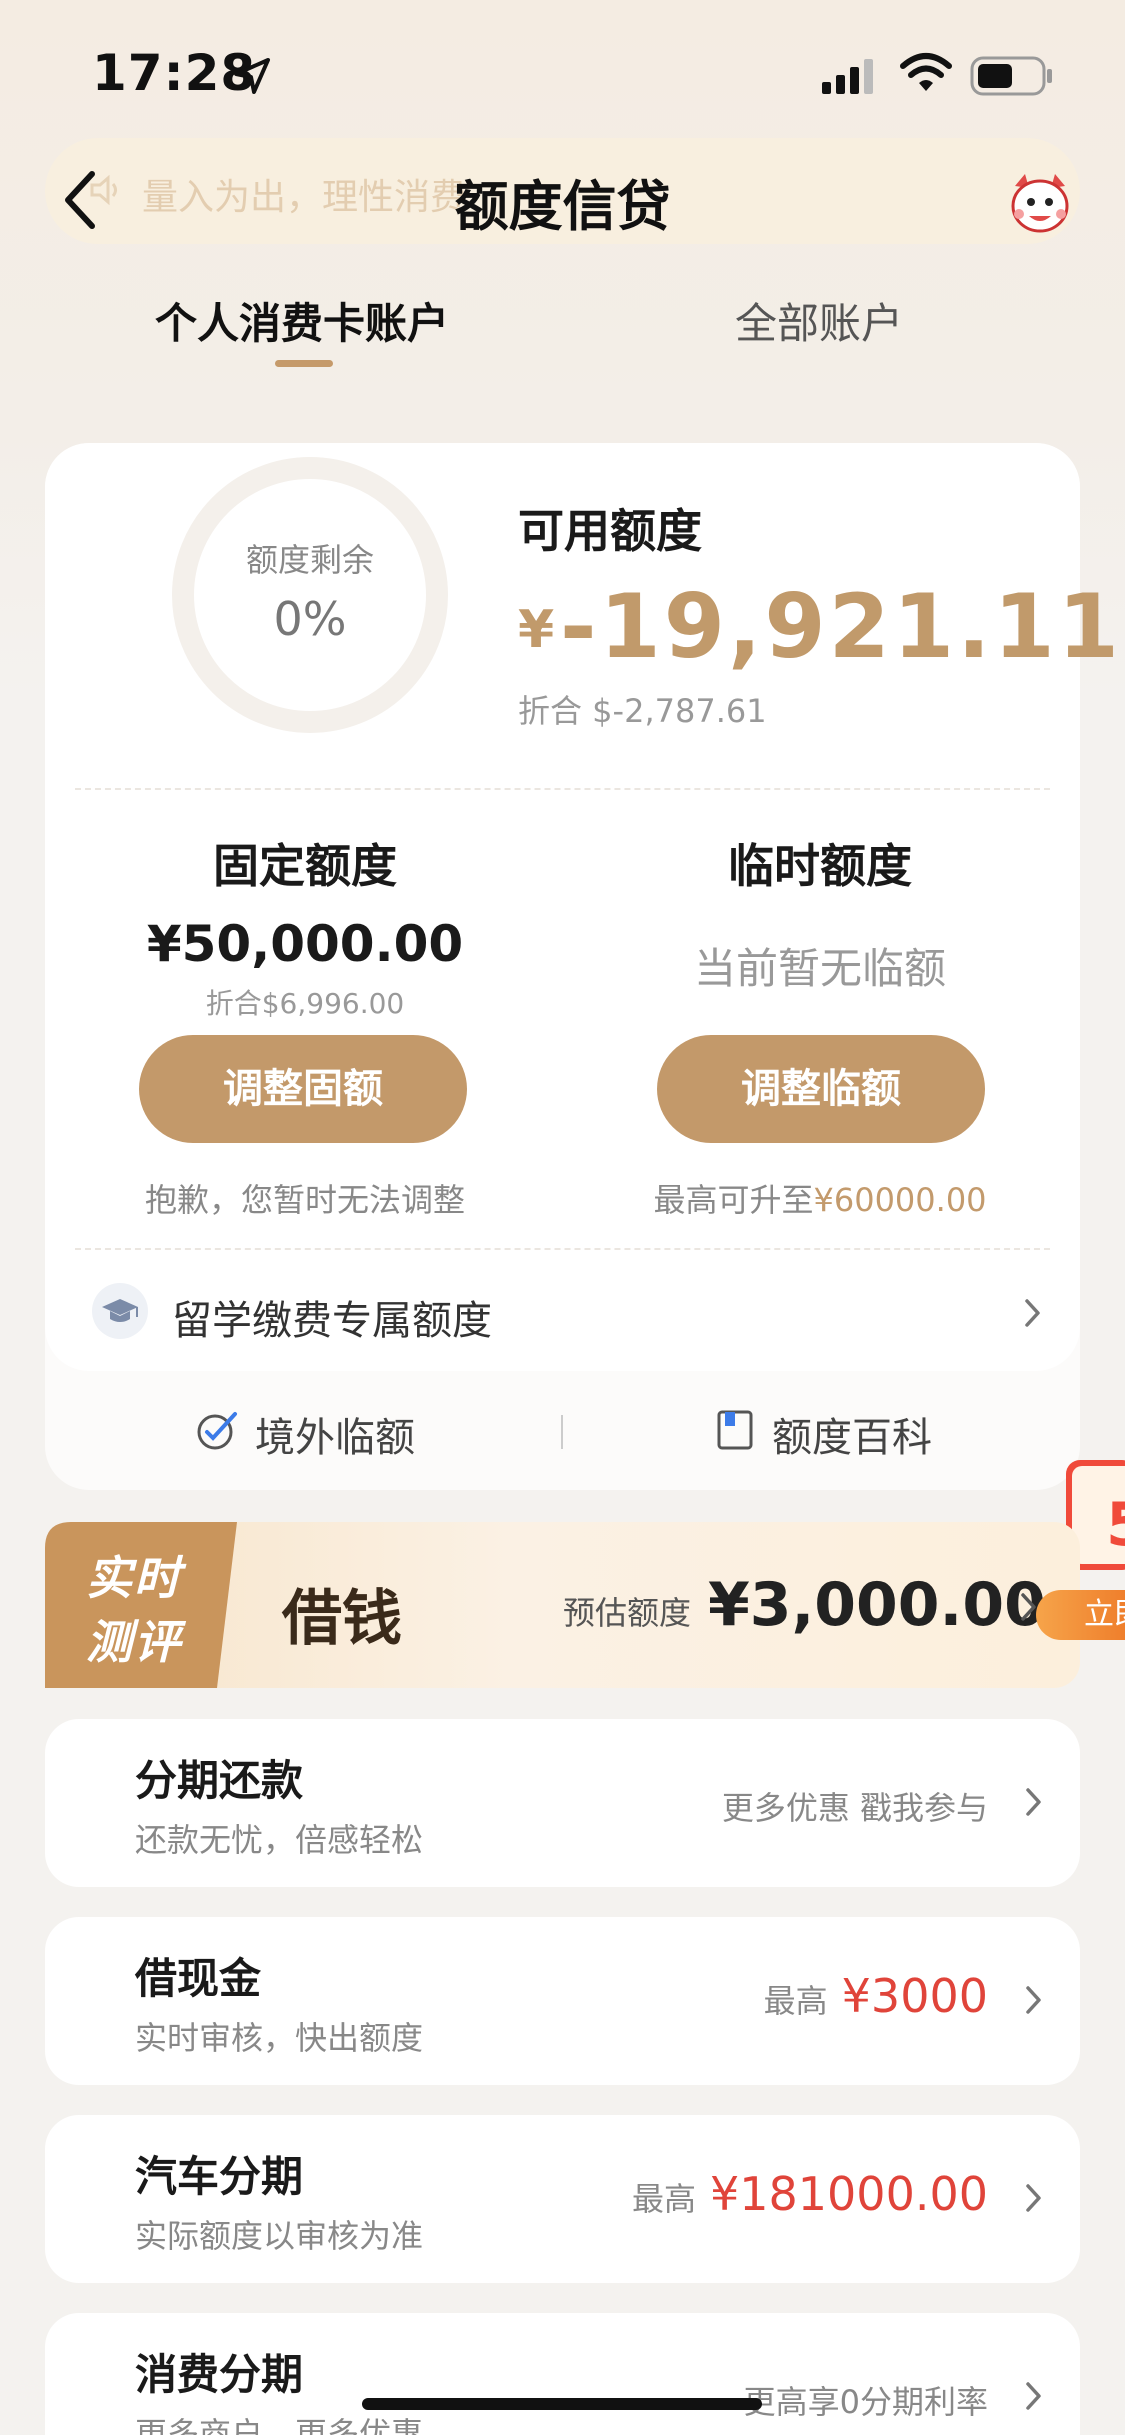 The height and width of the screenshot is (2435, 1125). What do you see at coordinates (819, 320) in the screenshot?
I see `tab-all-accounts: 全部账户` at bounding box center [819, 320].